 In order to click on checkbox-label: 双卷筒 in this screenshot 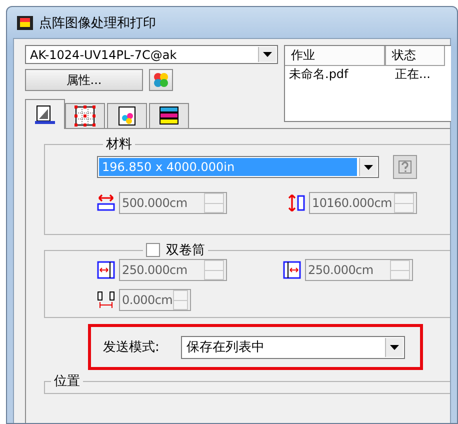, I will do `click(185, 250)`.